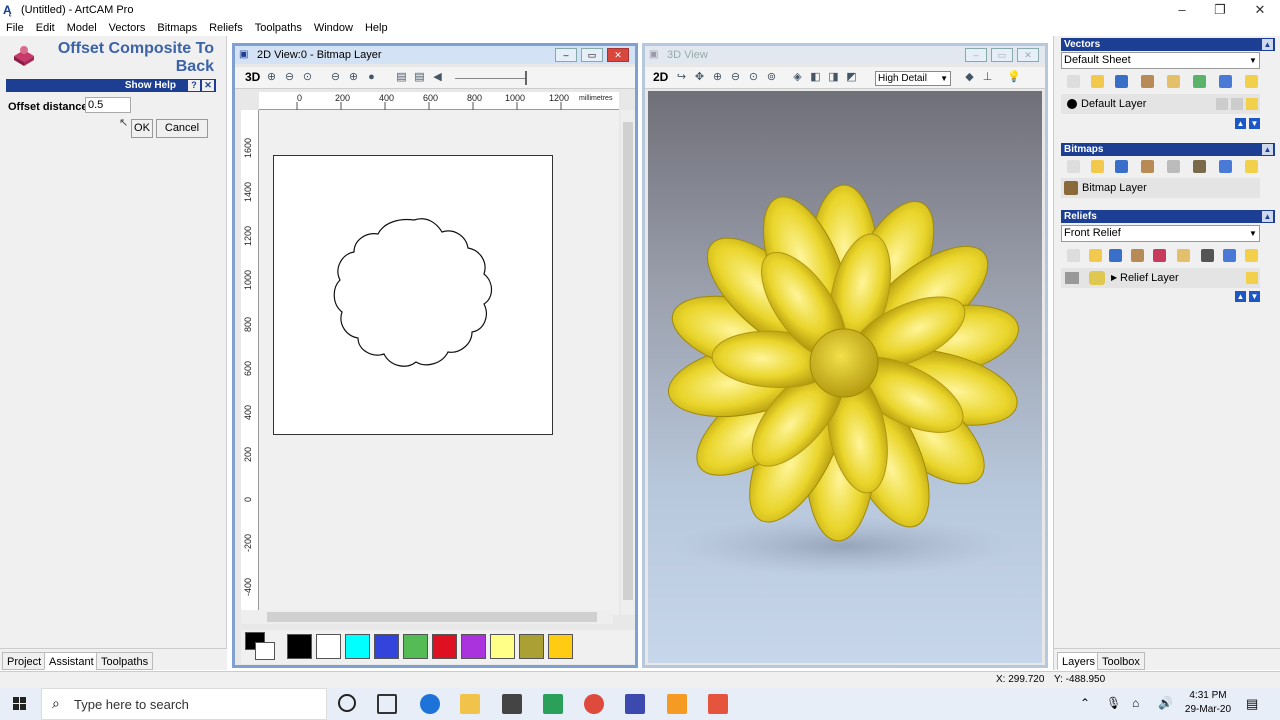  I want to click on bitmap-transfer-icon: ▤, so click(419, 77).